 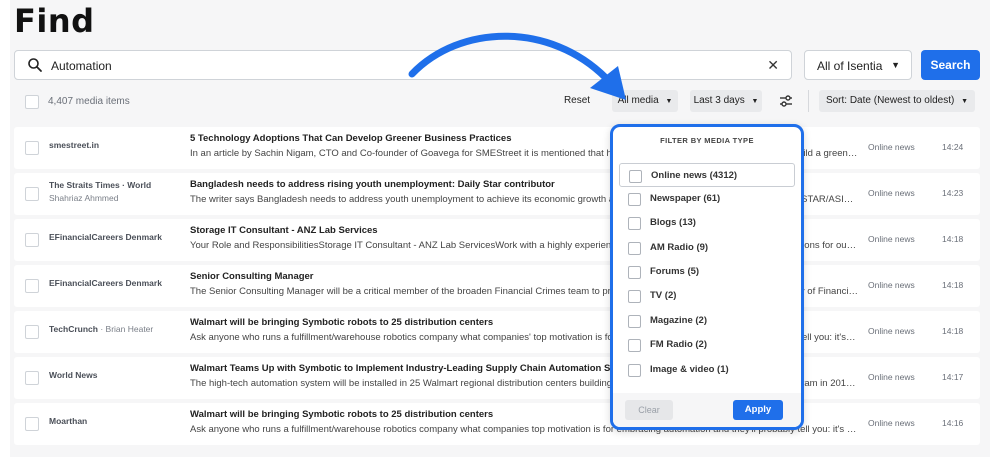 What do you see at coordinates (35, 65) in the screenshot?
I see `search-icon` at bounding box center [35, 65].